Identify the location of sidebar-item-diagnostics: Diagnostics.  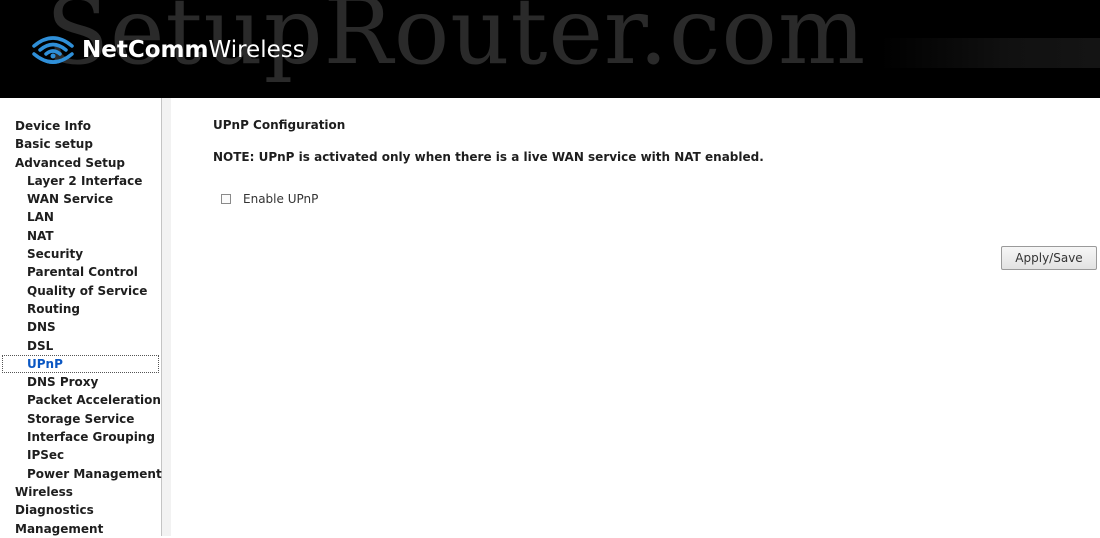
(80, 510).